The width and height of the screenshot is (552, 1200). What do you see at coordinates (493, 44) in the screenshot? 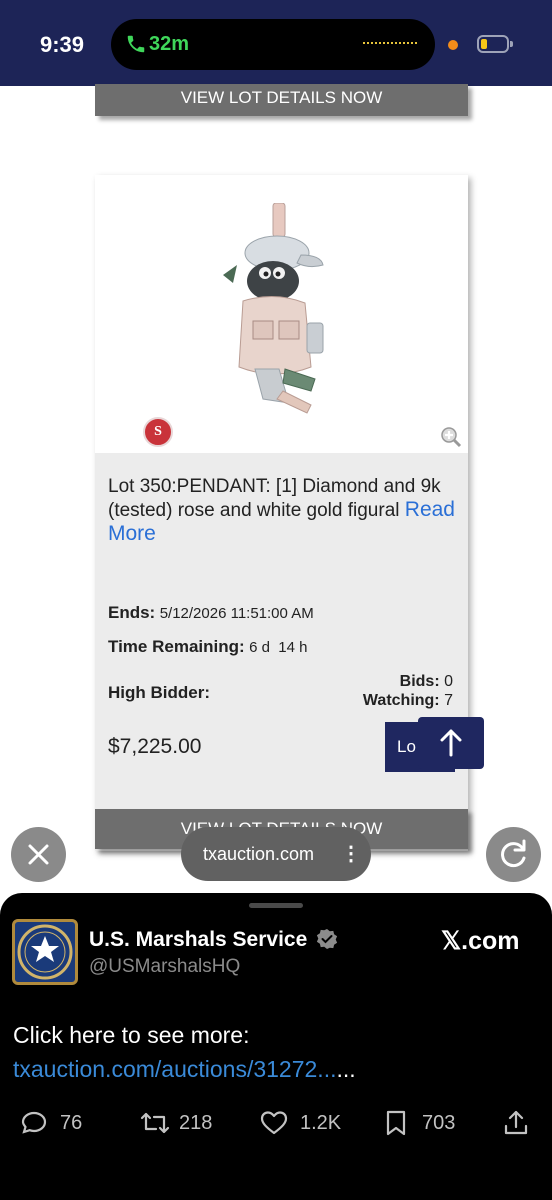
I see `battery-icon` at bounding box center [493, 44].